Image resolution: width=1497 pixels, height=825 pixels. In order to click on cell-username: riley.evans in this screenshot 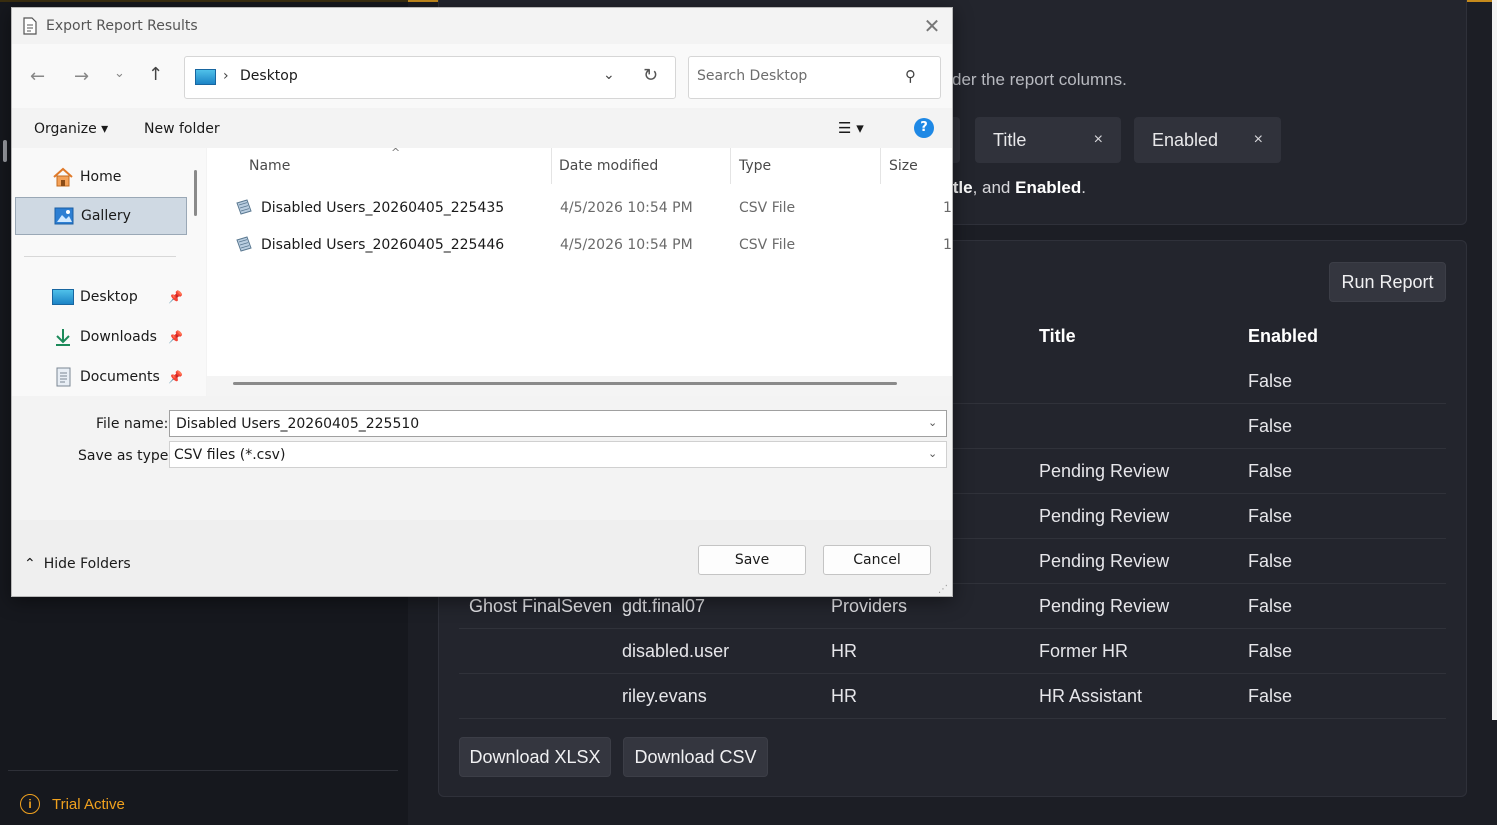, I will do `click(664, 696)`.